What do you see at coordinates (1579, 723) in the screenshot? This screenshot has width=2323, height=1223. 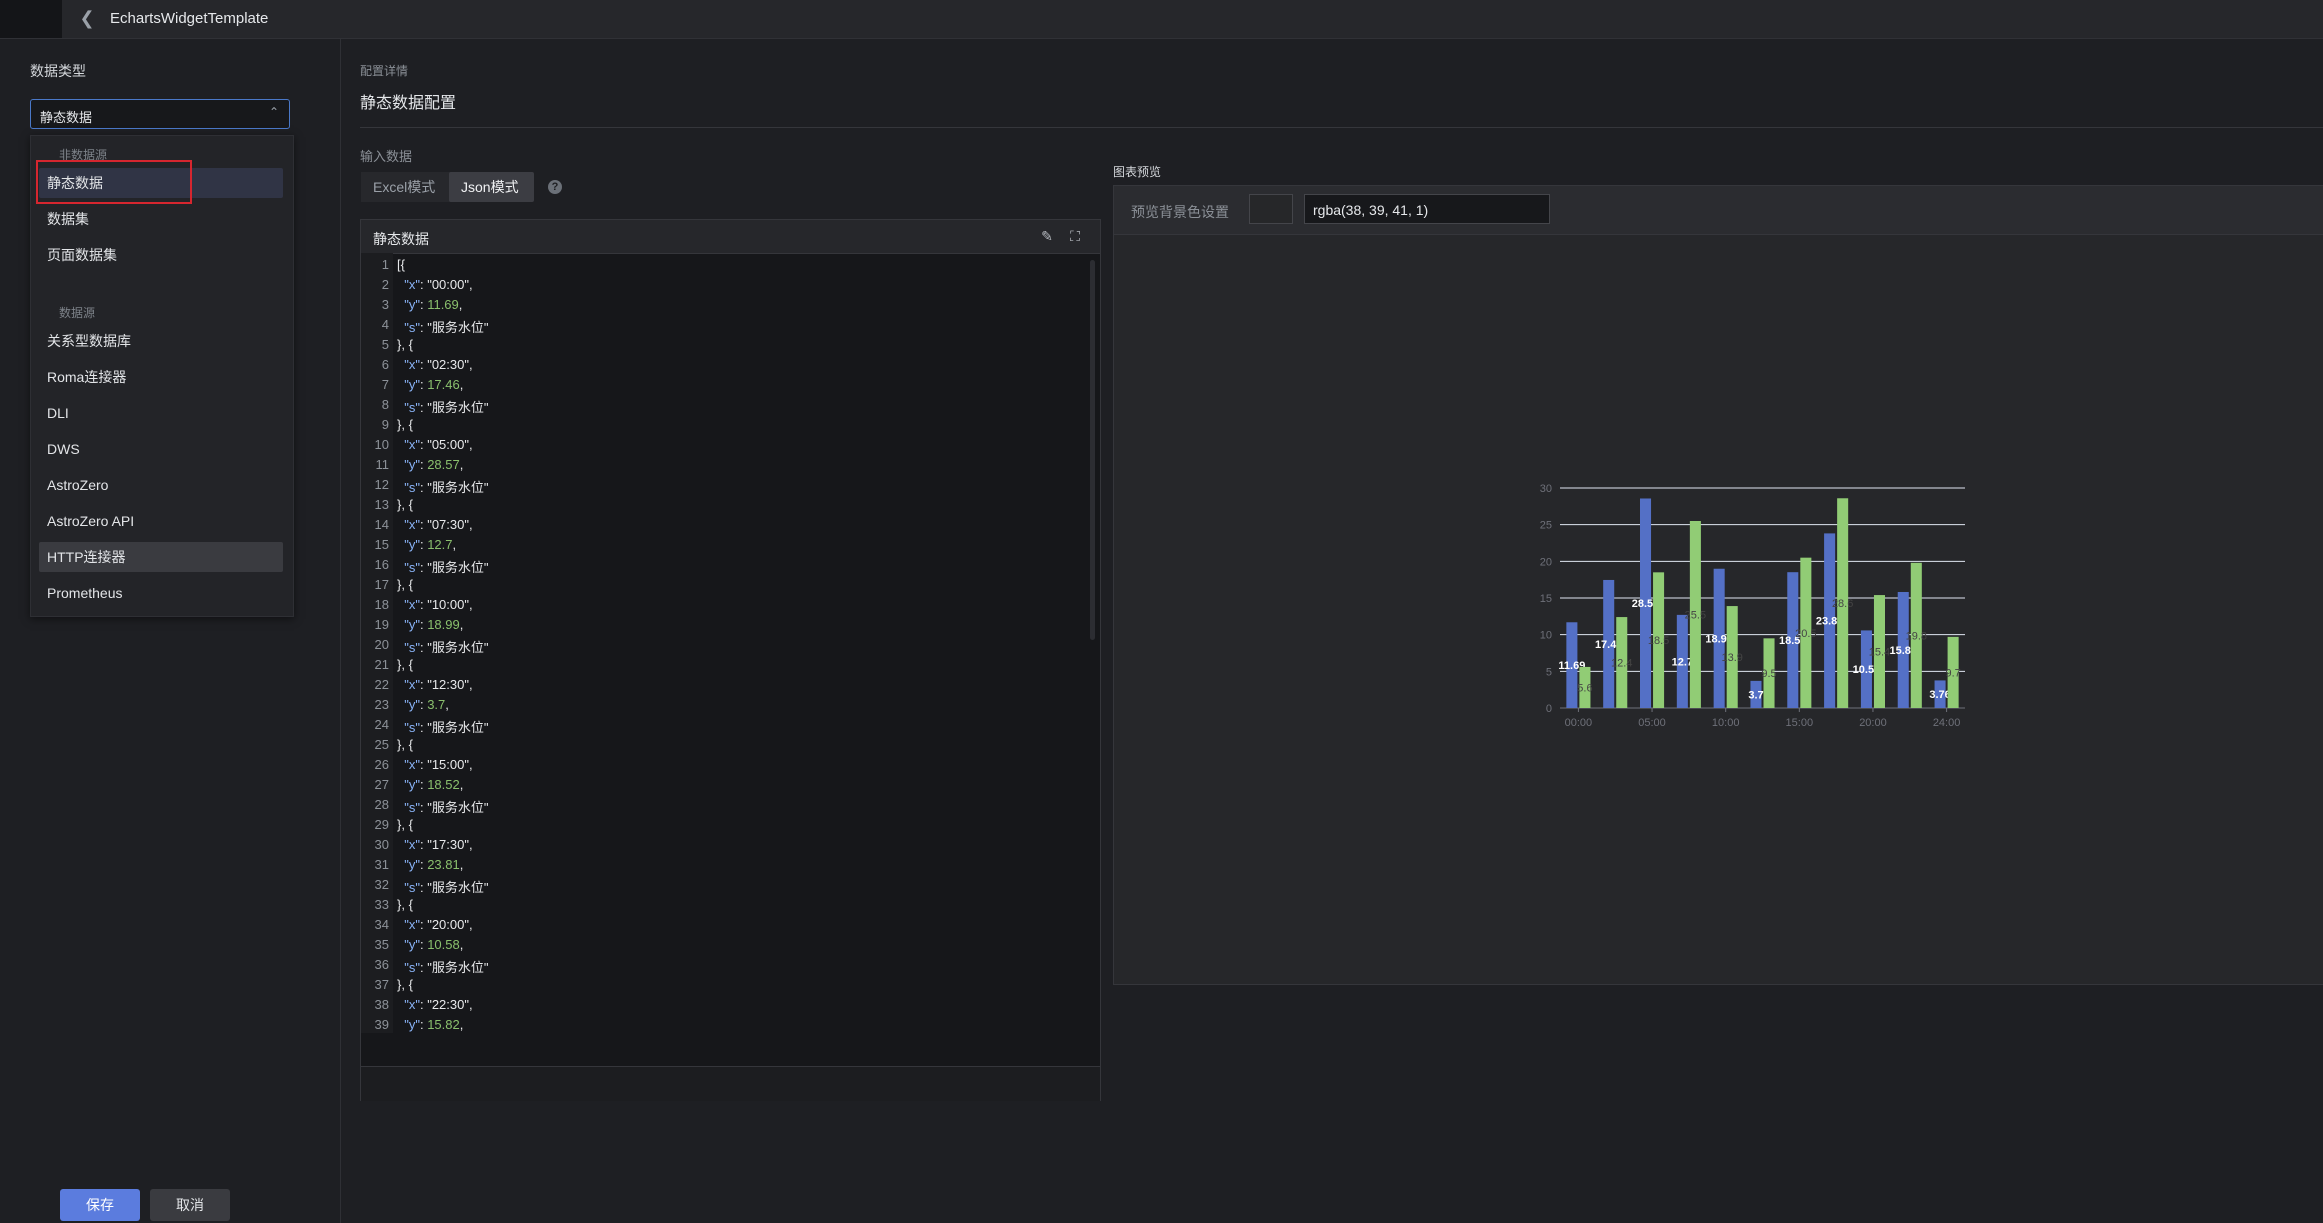 I see `x-tick-label: 00:00` at bounding box center [1579, 723].